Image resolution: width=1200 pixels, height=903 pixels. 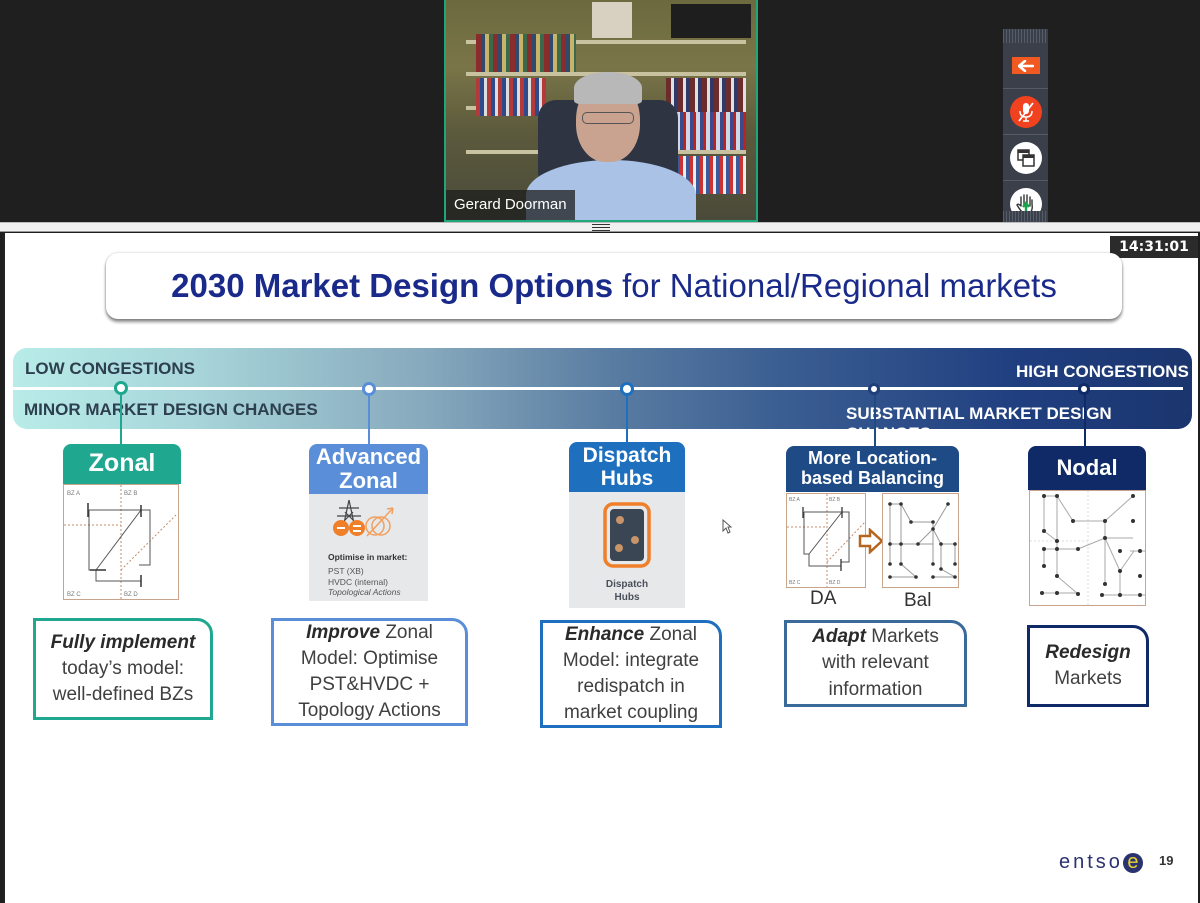 What do you see at coordinates (918, 600) in the screenshot?
I see `balancing-label: Bal` at bounding box center [918, 600].